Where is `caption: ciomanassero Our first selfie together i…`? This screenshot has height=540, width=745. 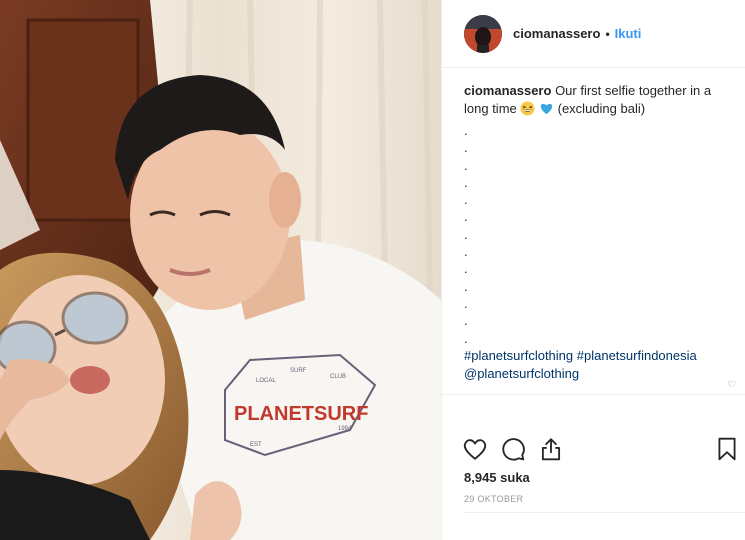 caption: ciomanassero Our first selfie together i… is located at coordinates (600, 100).